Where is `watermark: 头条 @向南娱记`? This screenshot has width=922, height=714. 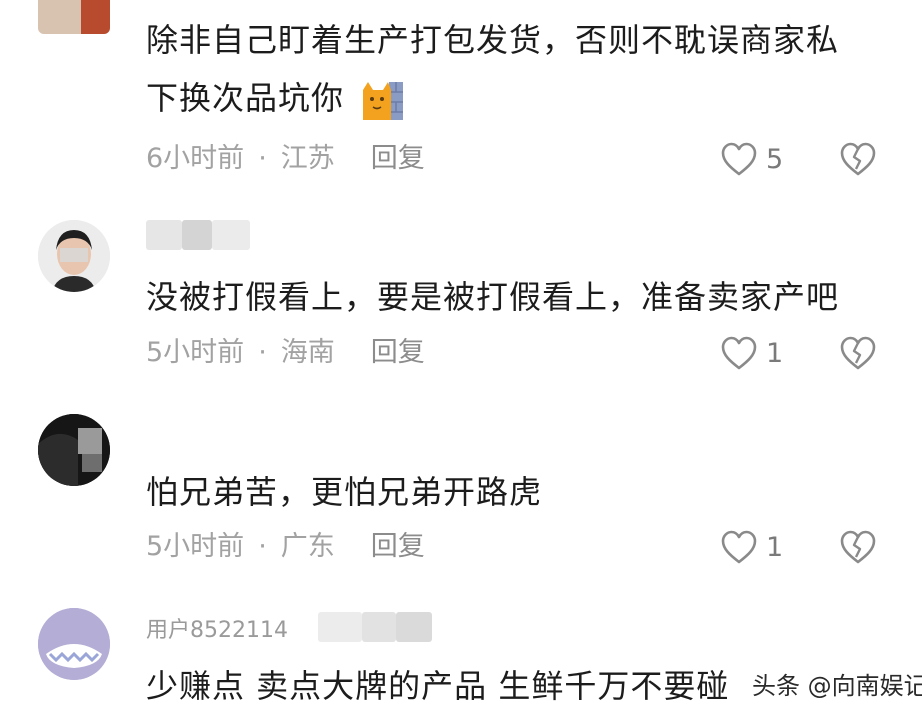 watermark: 头条 @向南娱记 is located at coordinates (837, 686).